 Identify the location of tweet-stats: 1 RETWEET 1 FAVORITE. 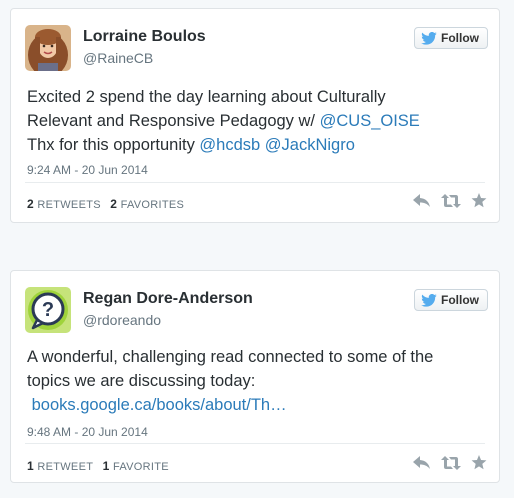
(98, 466).